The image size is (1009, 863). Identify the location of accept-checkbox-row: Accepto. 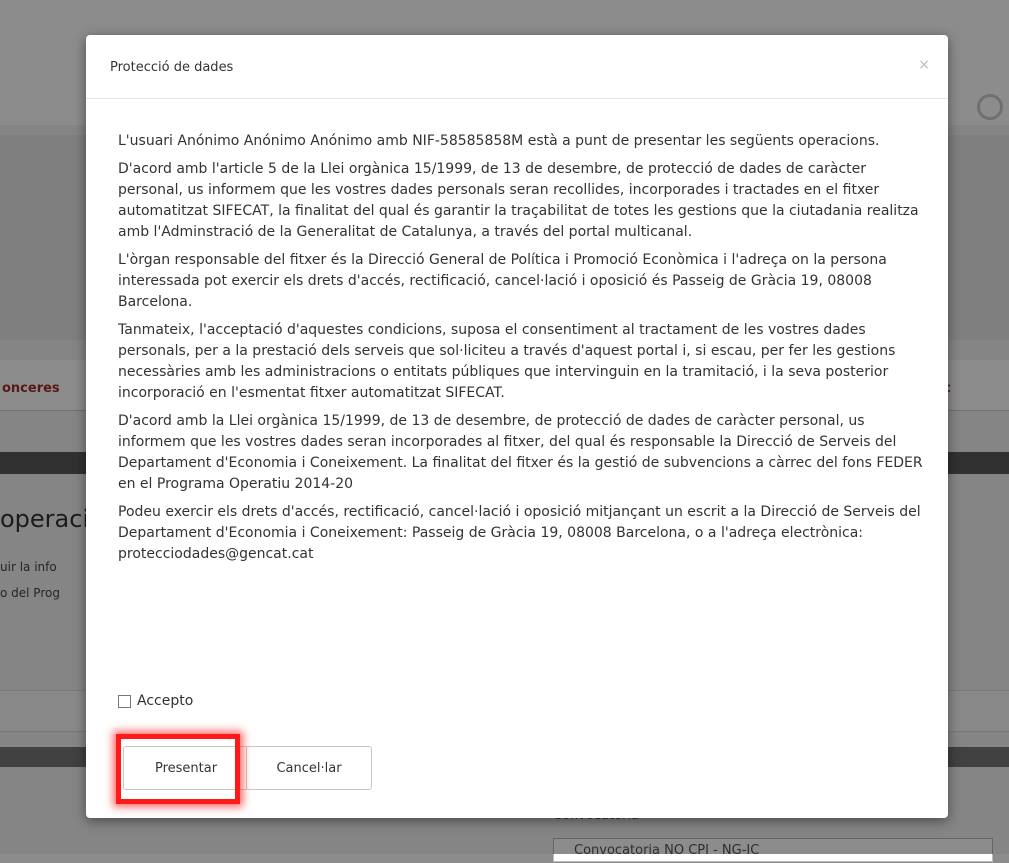
(155, 701).